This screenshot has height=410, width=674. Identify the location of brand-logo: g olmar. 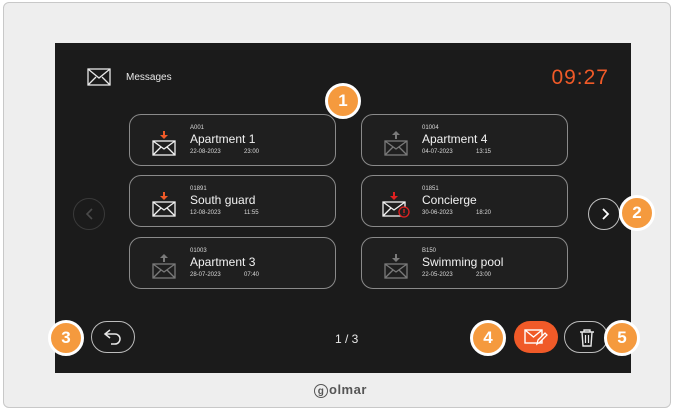
(340, 390).